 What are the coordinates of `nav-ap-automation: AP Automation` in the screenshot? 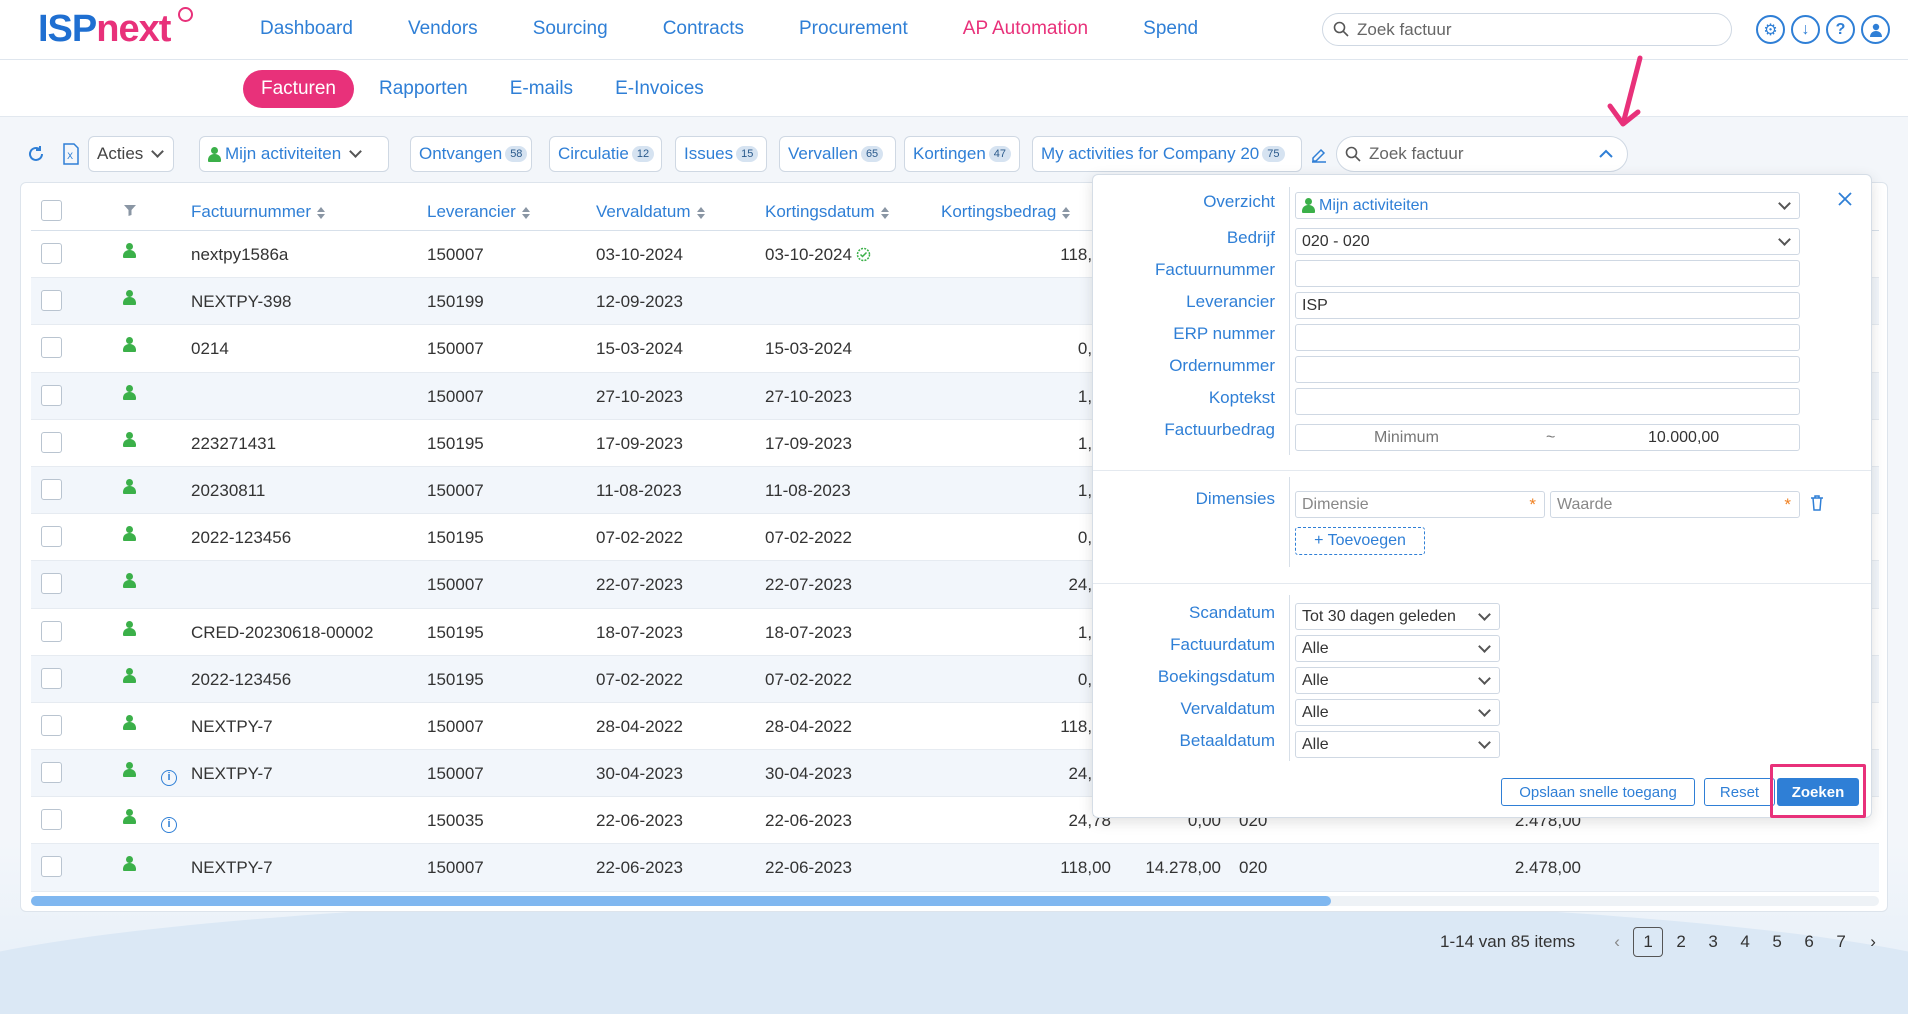 It's located at (1025, 29).